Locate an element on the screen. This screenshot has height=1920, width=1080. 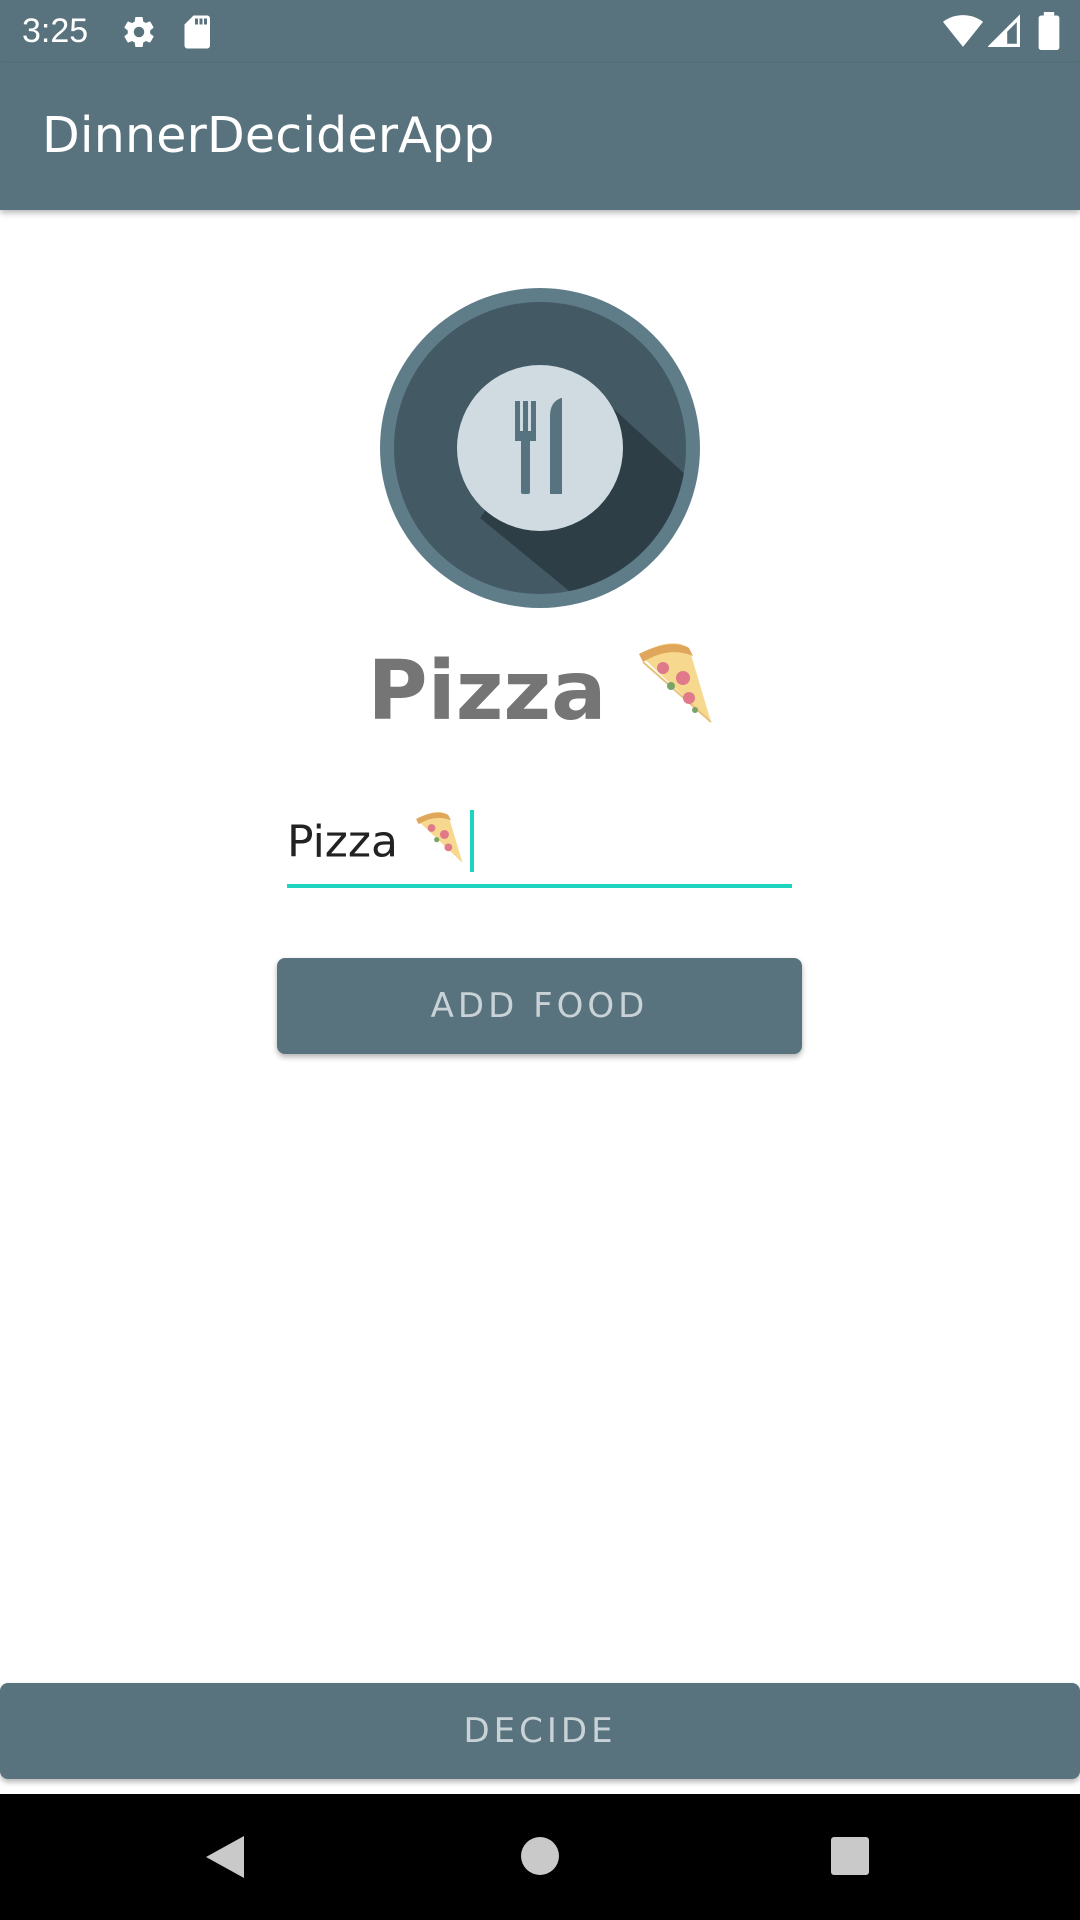
selected-food-label: Pizza is located at coordinates (540, 696).